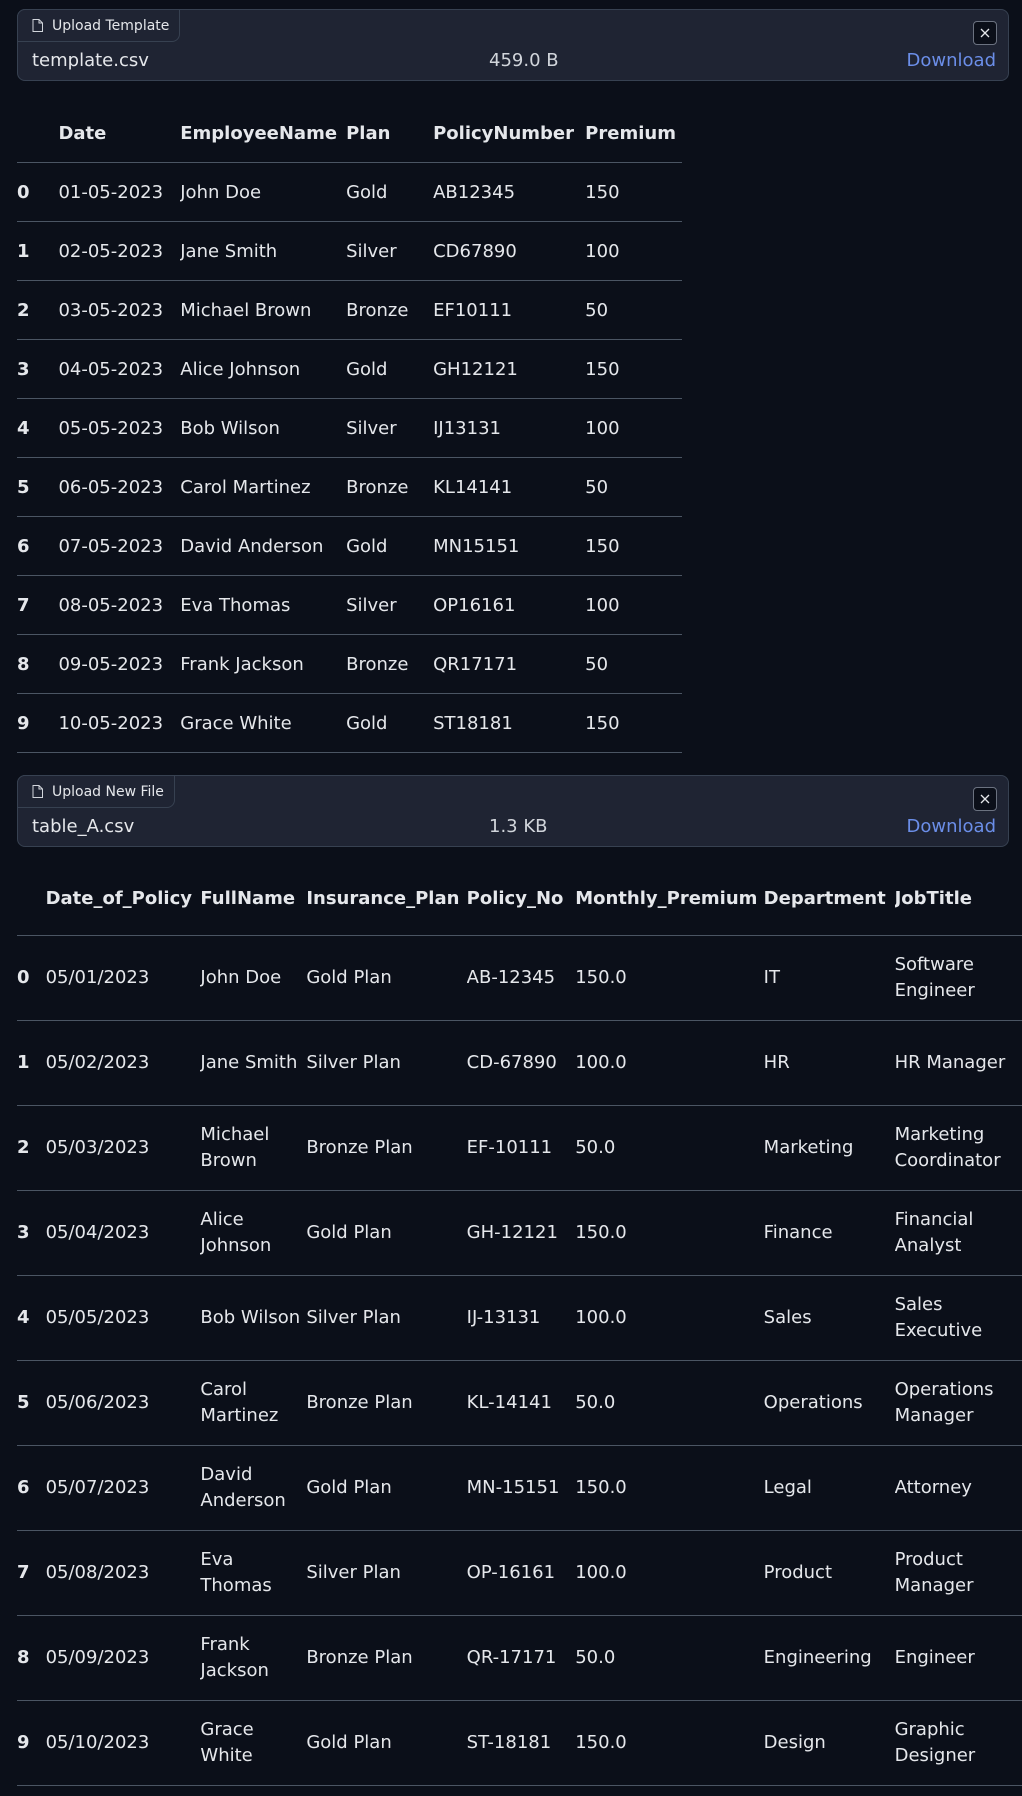 Image resolution: width=1022 pixels, height=1796 pixels. I want to click on column-header: Date_of_Policy, so click(123, 899).